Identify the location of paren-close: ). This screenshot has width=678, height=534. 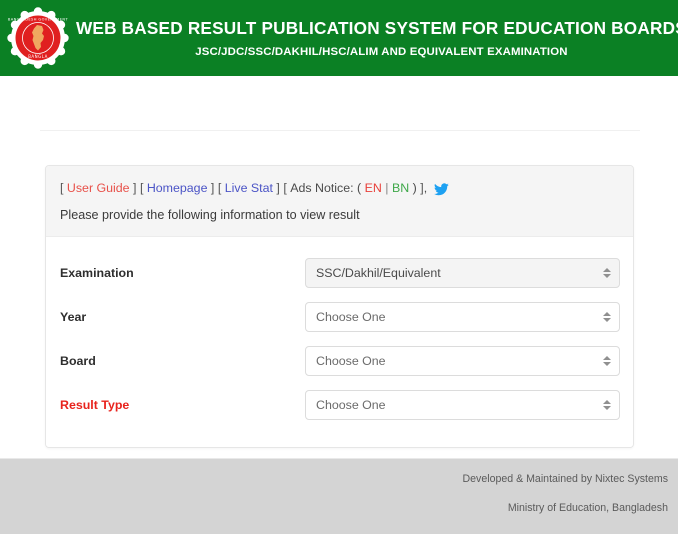
(414, 188).